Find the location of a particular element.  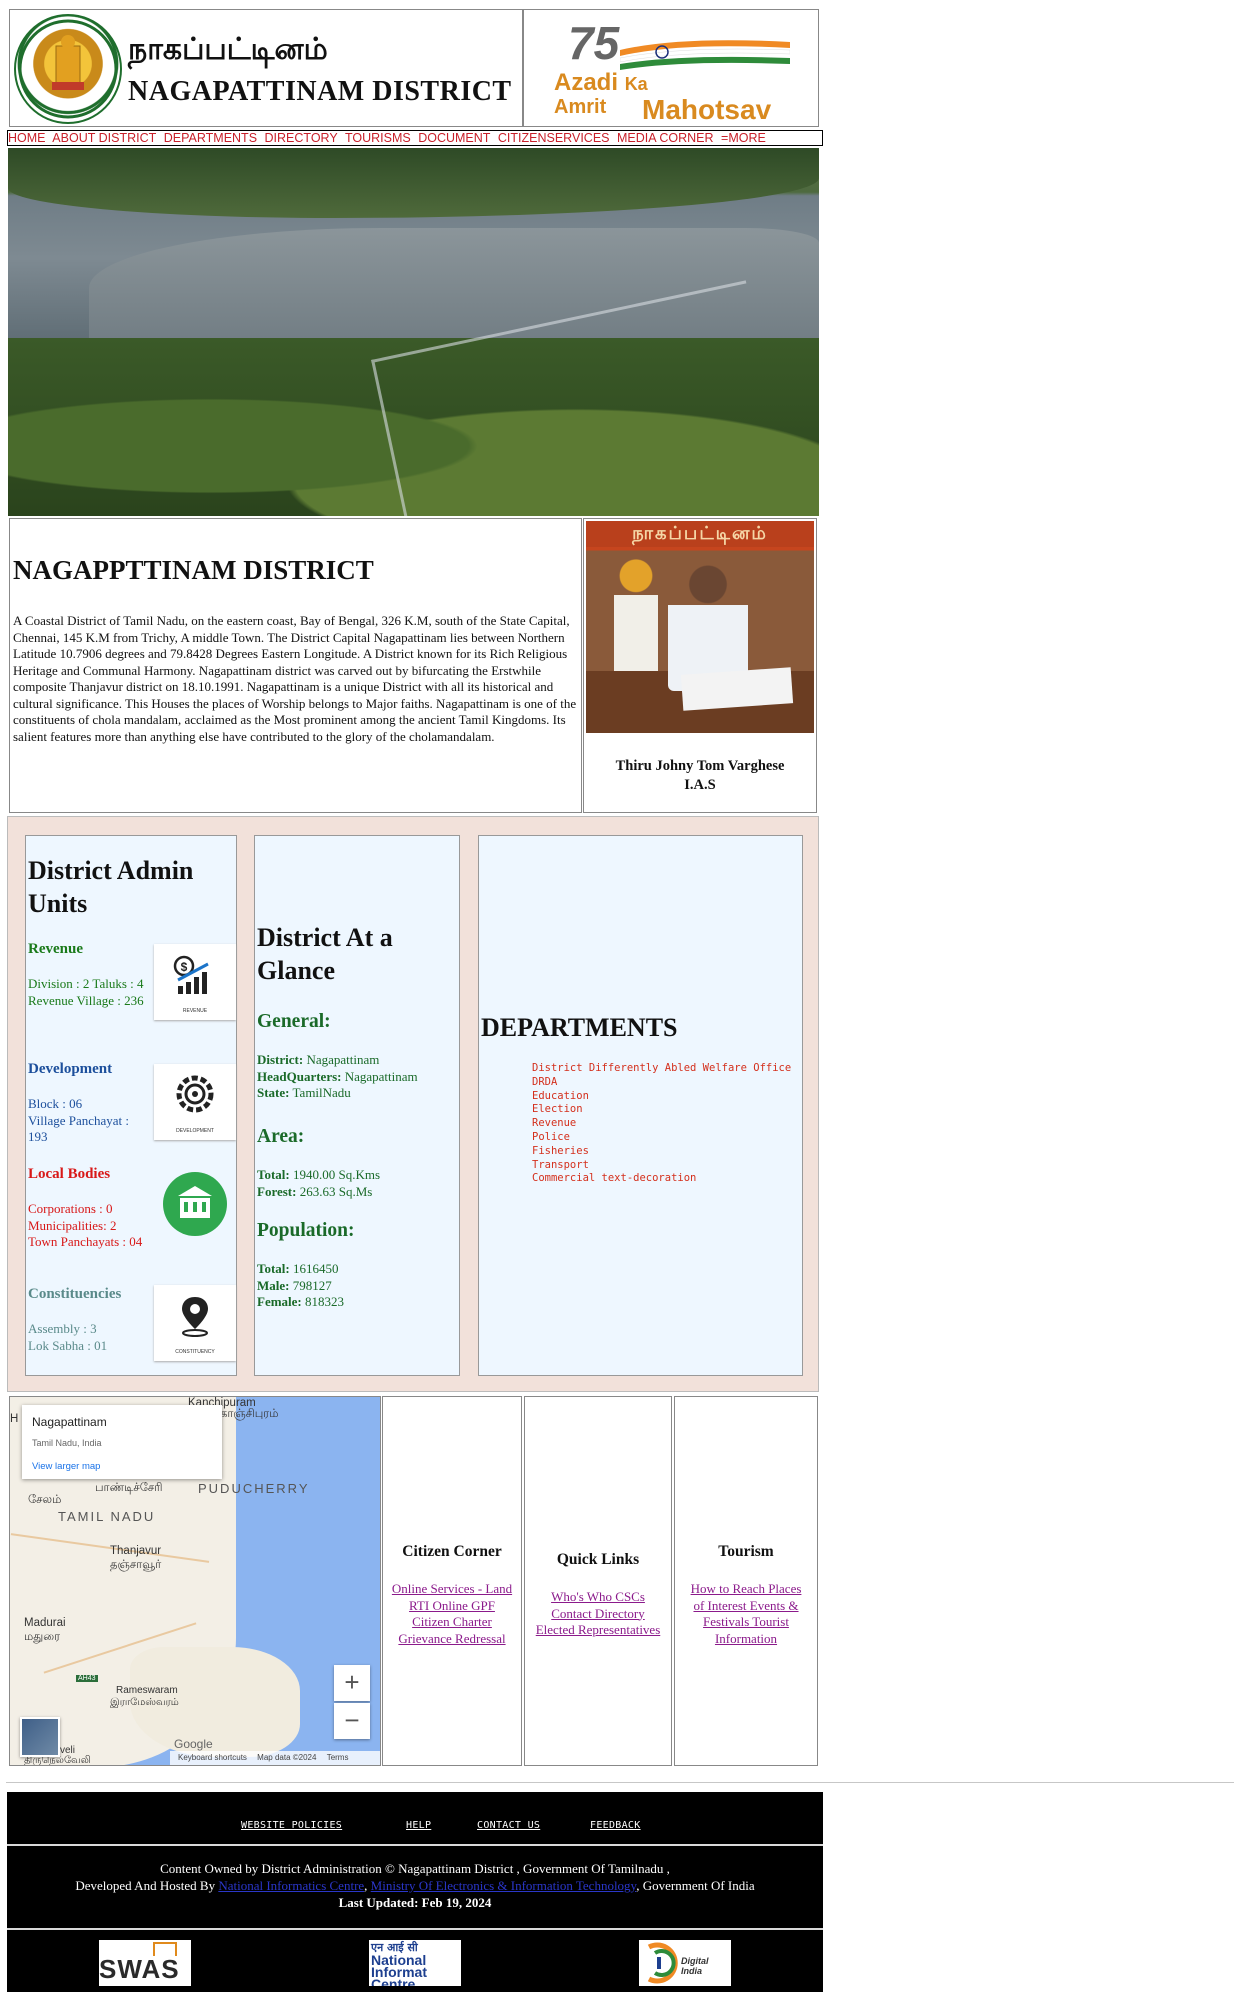

glance-key: HeadQuarters: is located at coordinates (299, 1076).